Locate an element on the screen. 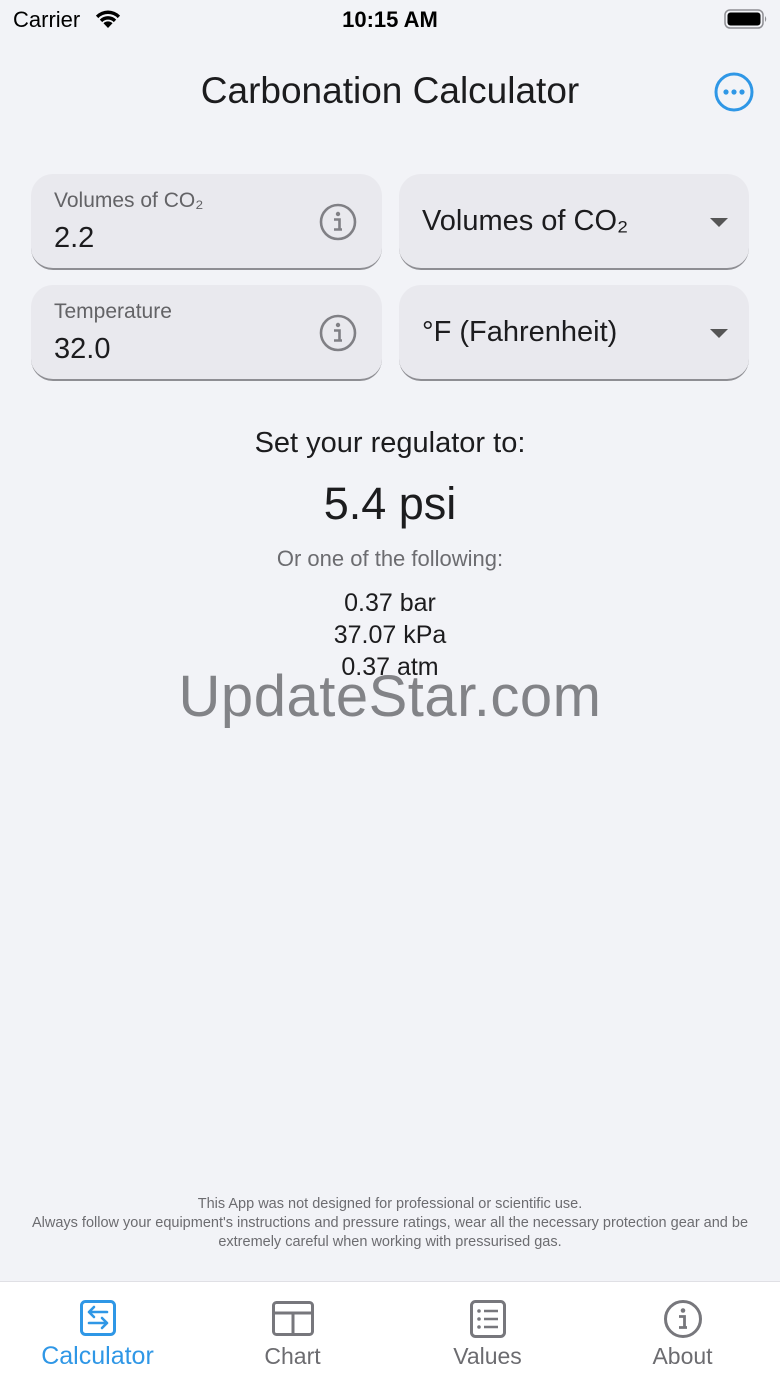 The width and height of the screenshot is (780, 1387). tab-calculator: Calculator is located at coordinates (97, 1334).